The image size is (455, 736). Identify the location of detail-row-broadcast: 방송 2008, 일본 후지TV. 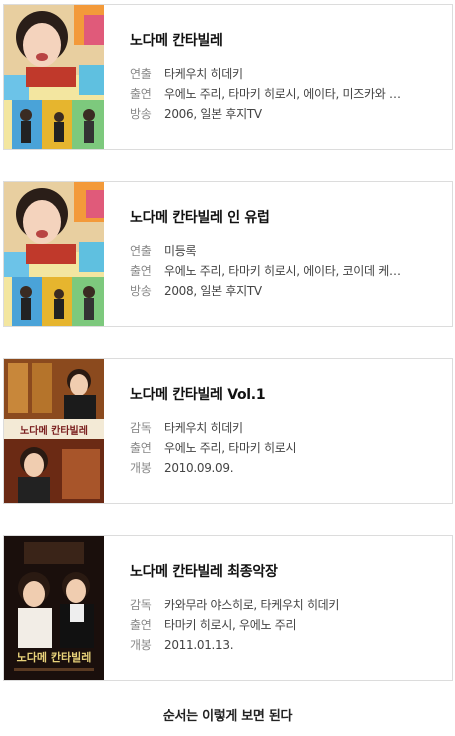
(286, 291).